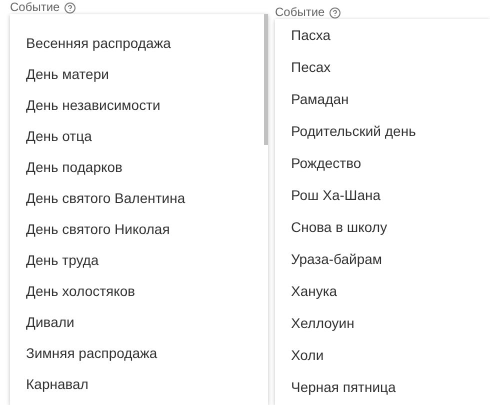 Image resolution: width=490 pixels, height=405 pixels. Describe the element at coordinates (382, 387) in the screenshot. I see `menu-item: Черная пятница` at that location.